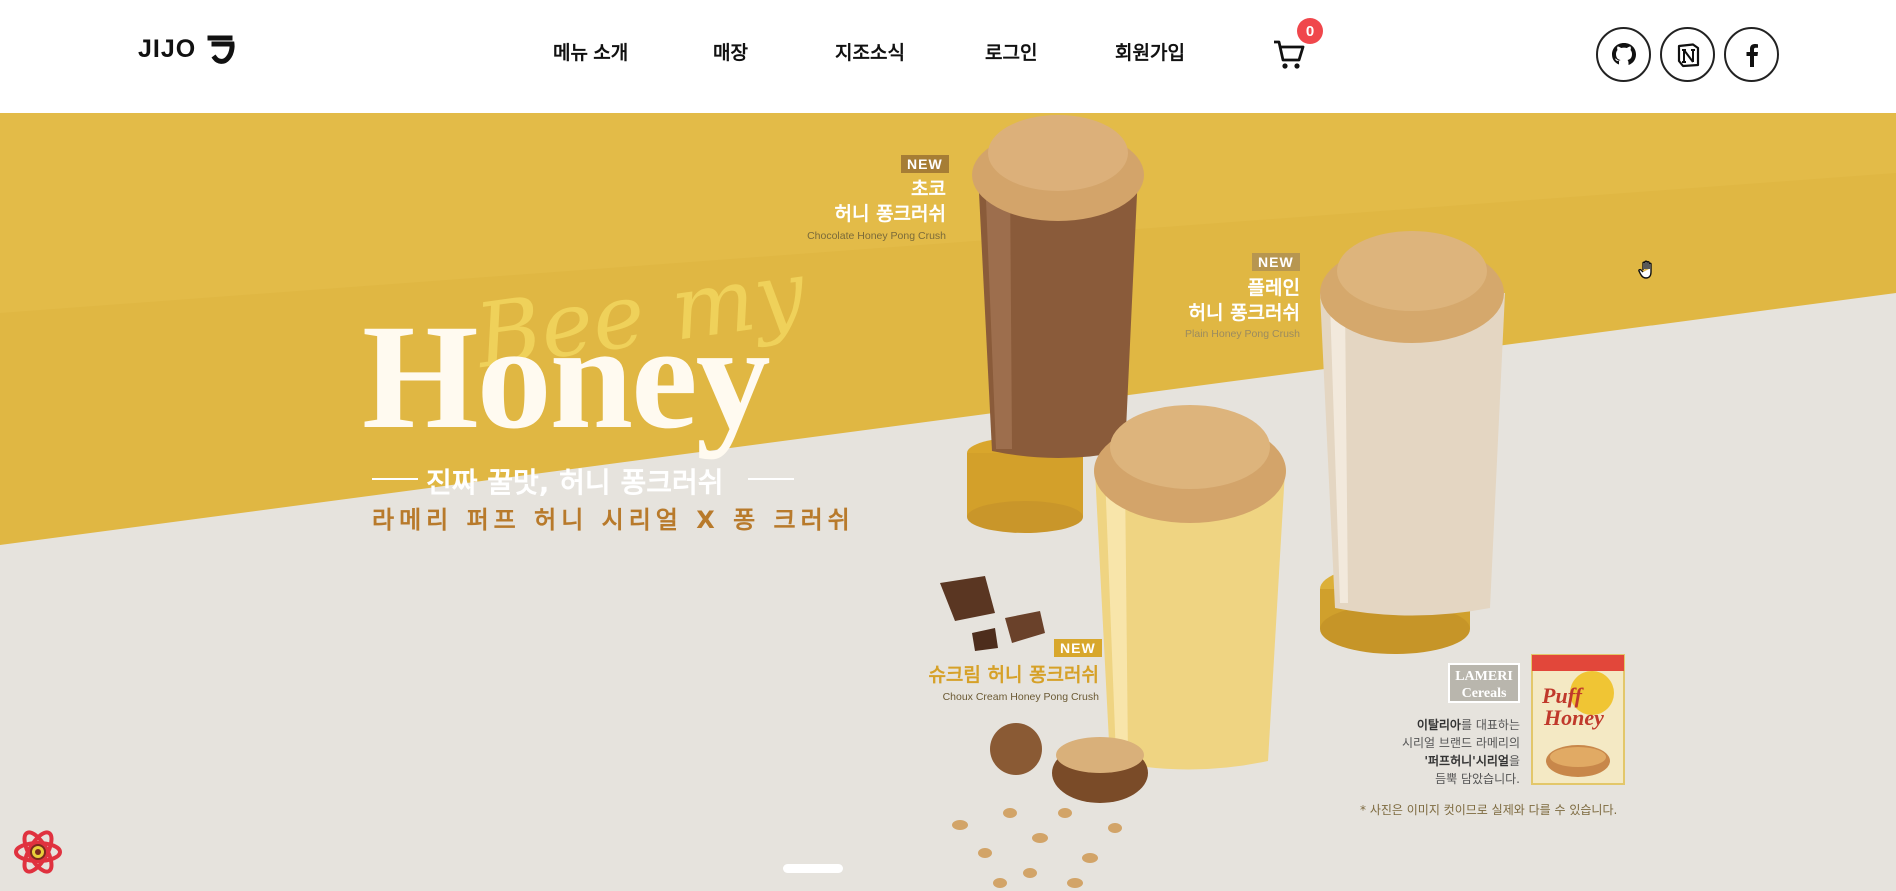  Describe the element at coordinates (1245, 301) in the screenshot. I see `product-name-plain: 플레인 허니 퐁크러쉬` at that location.